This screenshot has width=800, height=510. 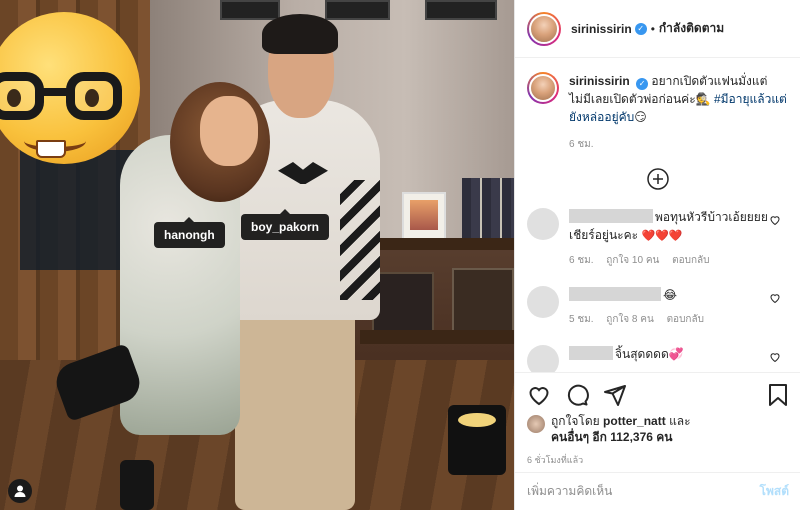 What do you see at coordinates (575, 421) in the screenshot?
I see `liked-by-prefix: ถูกใจโดย` at bounding box center [575, 421].